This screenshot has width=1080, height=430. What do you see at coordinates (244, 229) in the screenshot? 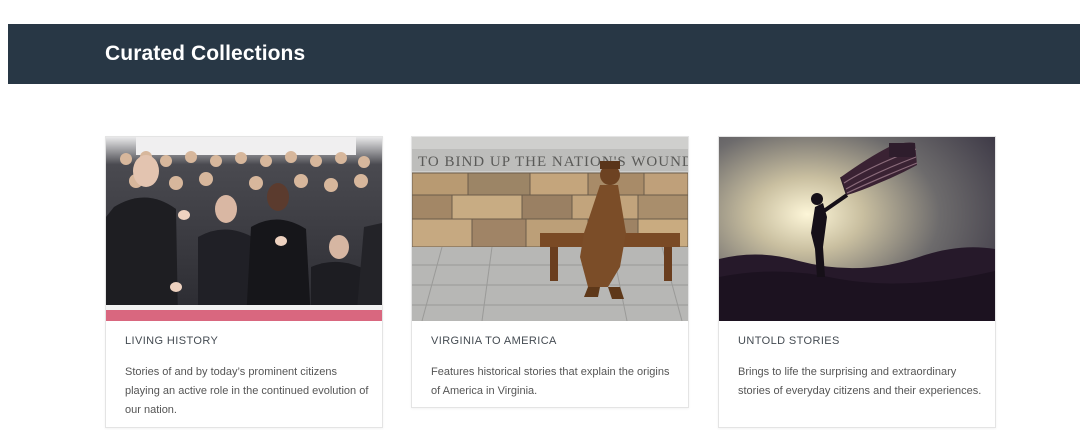
I see `collection-image-living-history` at bounding box center [244, 229].